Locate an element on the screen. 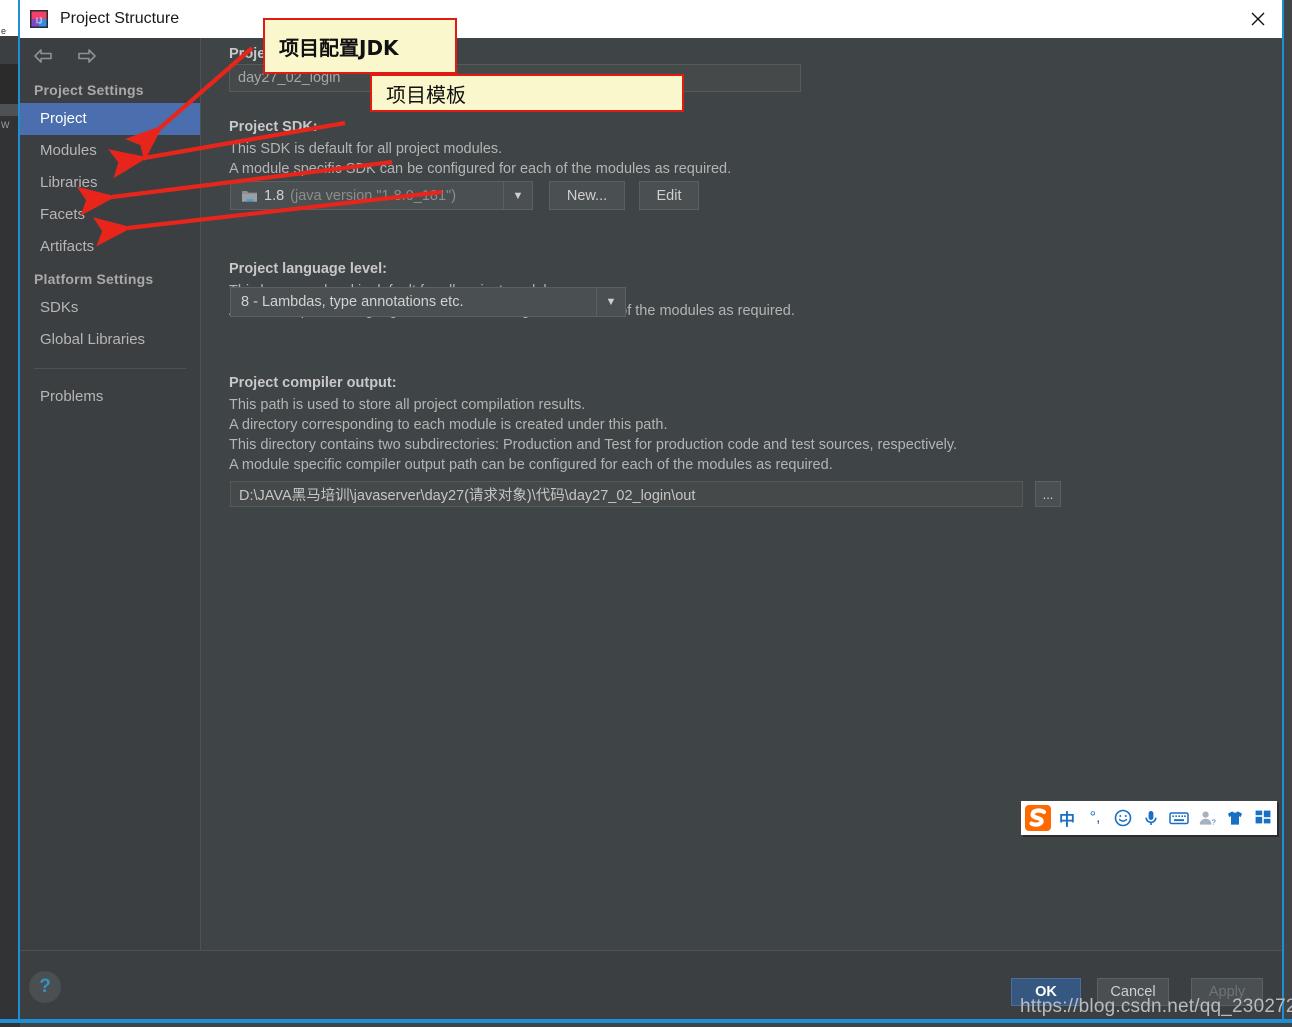  sidebar-item-facets: Facets is located at coordinates (110, 215).